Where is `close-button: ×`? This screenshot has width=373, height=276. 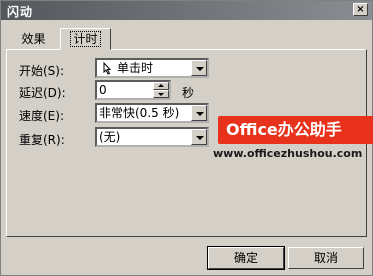 close-button: × is located at coordinates (360, 9).